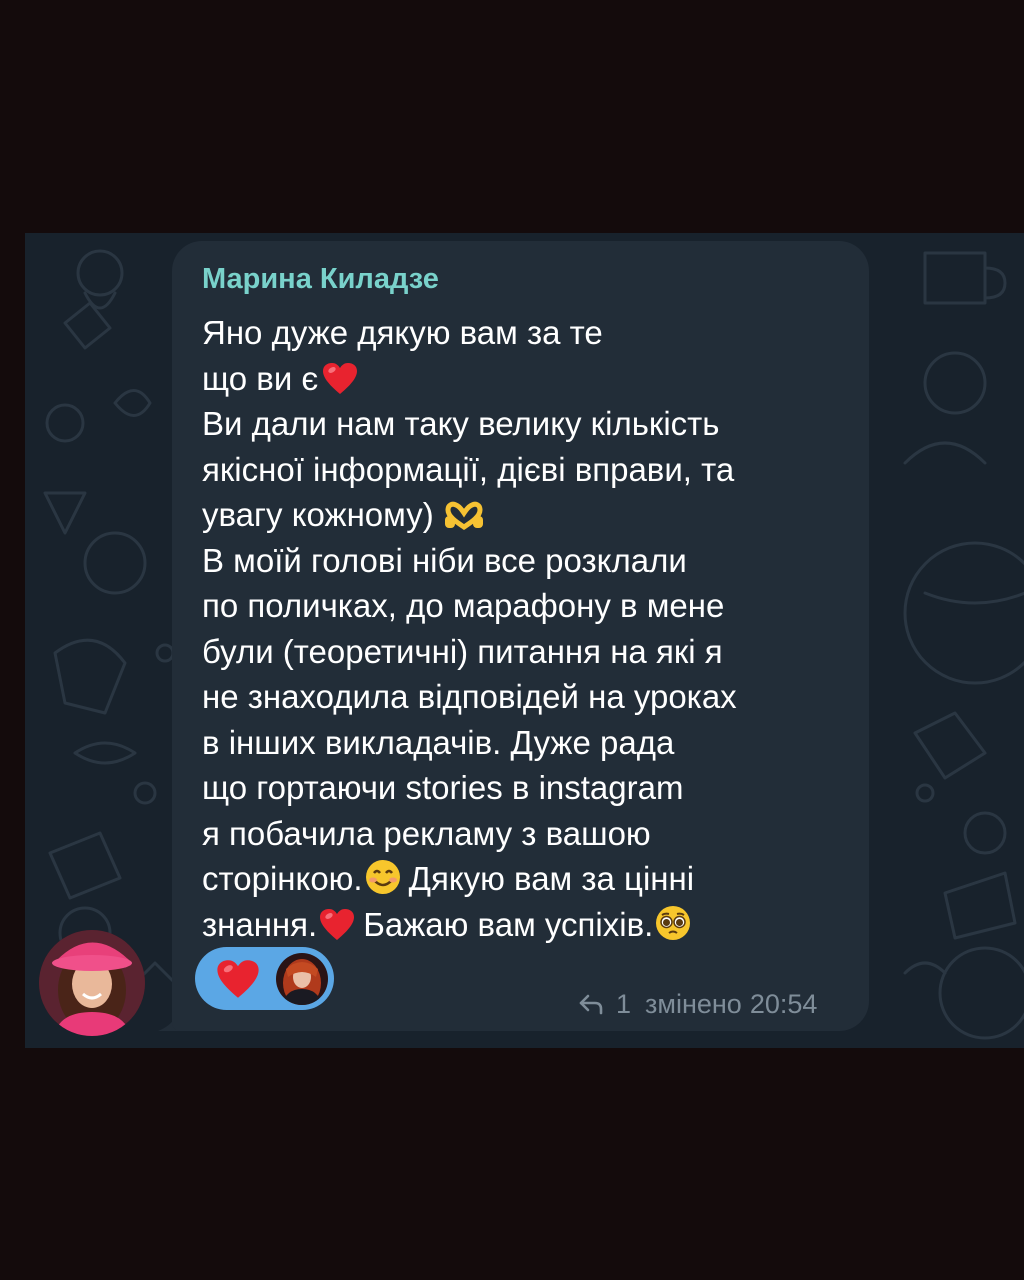 This screenshot has width=1024, height=1280. Describe the element at coordinates (591, 1004) in the screenshot. I see `reply-icon` at that location.